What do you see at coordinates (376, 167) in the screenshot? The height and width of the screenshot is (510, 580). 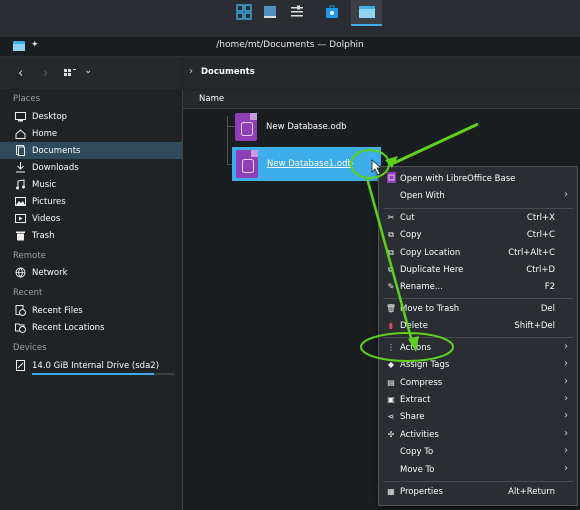 I see `mouse-cursor-icon` at bounding box center [376, 167].